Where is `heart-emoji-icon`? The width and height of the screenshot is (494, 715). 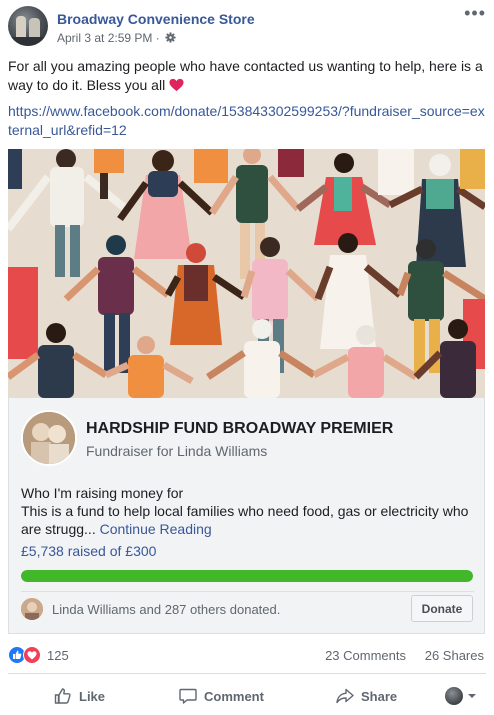
heart-emoji-icon is located at coordinates (176, 85).